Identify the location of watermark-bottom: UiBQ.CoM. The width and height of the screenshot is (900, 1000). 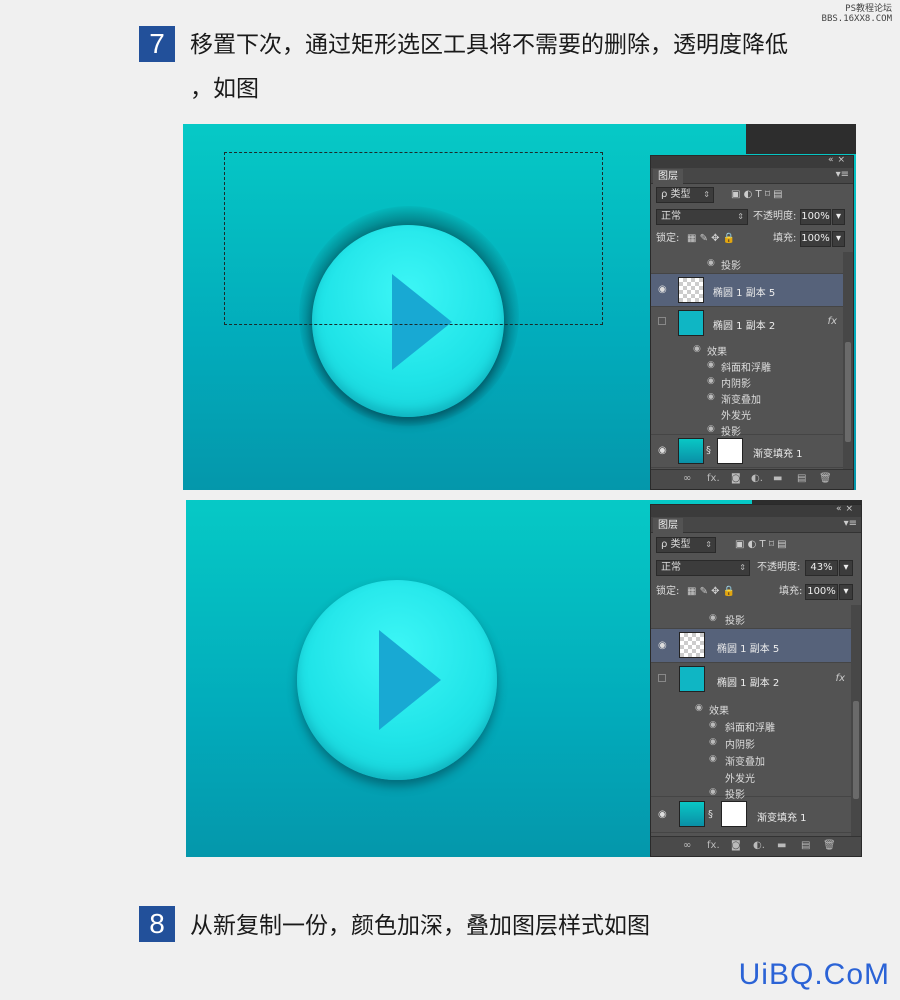
(814, 974).